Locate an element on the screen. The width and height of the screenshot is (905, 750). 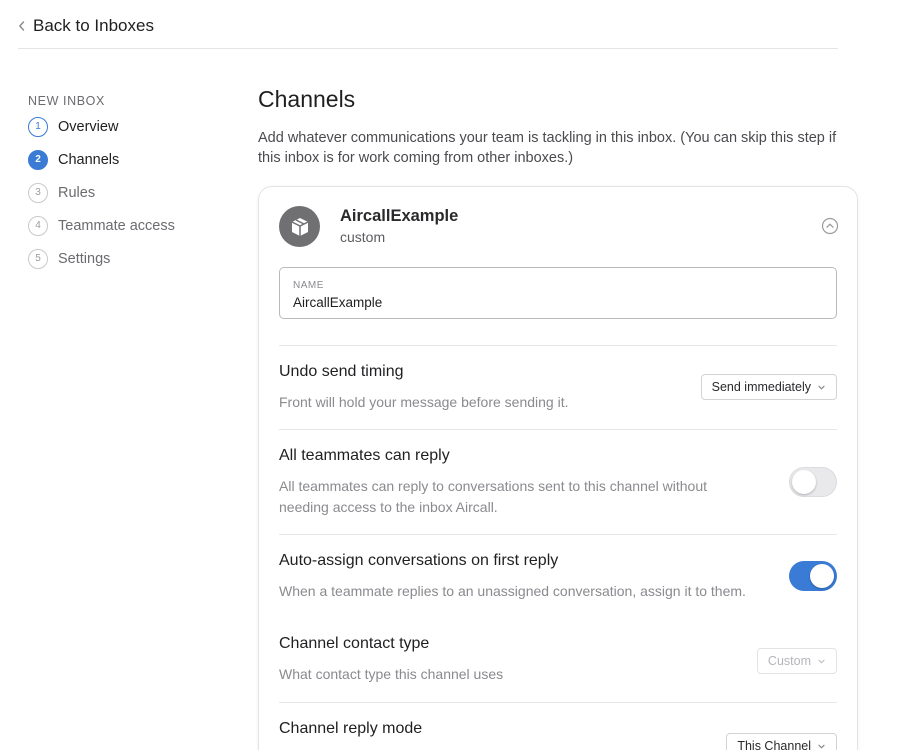
chevron-up-circle-icon is located at coordinates (830, 226).